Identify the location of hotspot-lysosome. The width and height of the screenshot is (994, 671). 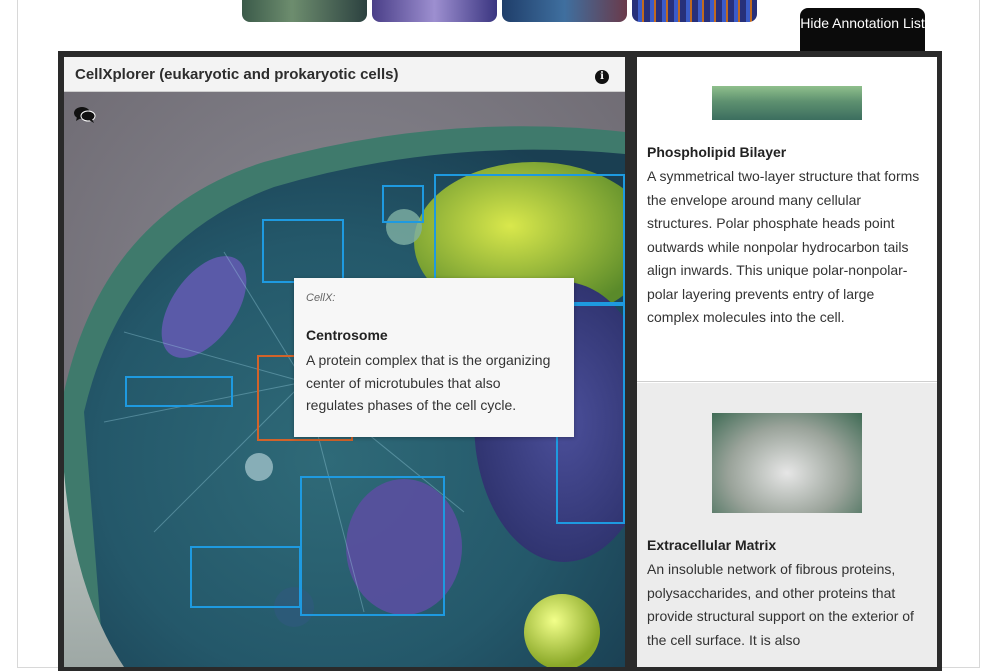
(303, 251).